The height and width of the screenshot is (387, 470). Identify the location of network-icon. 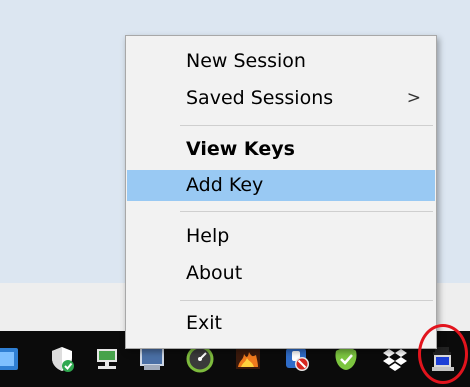
(107, 359).